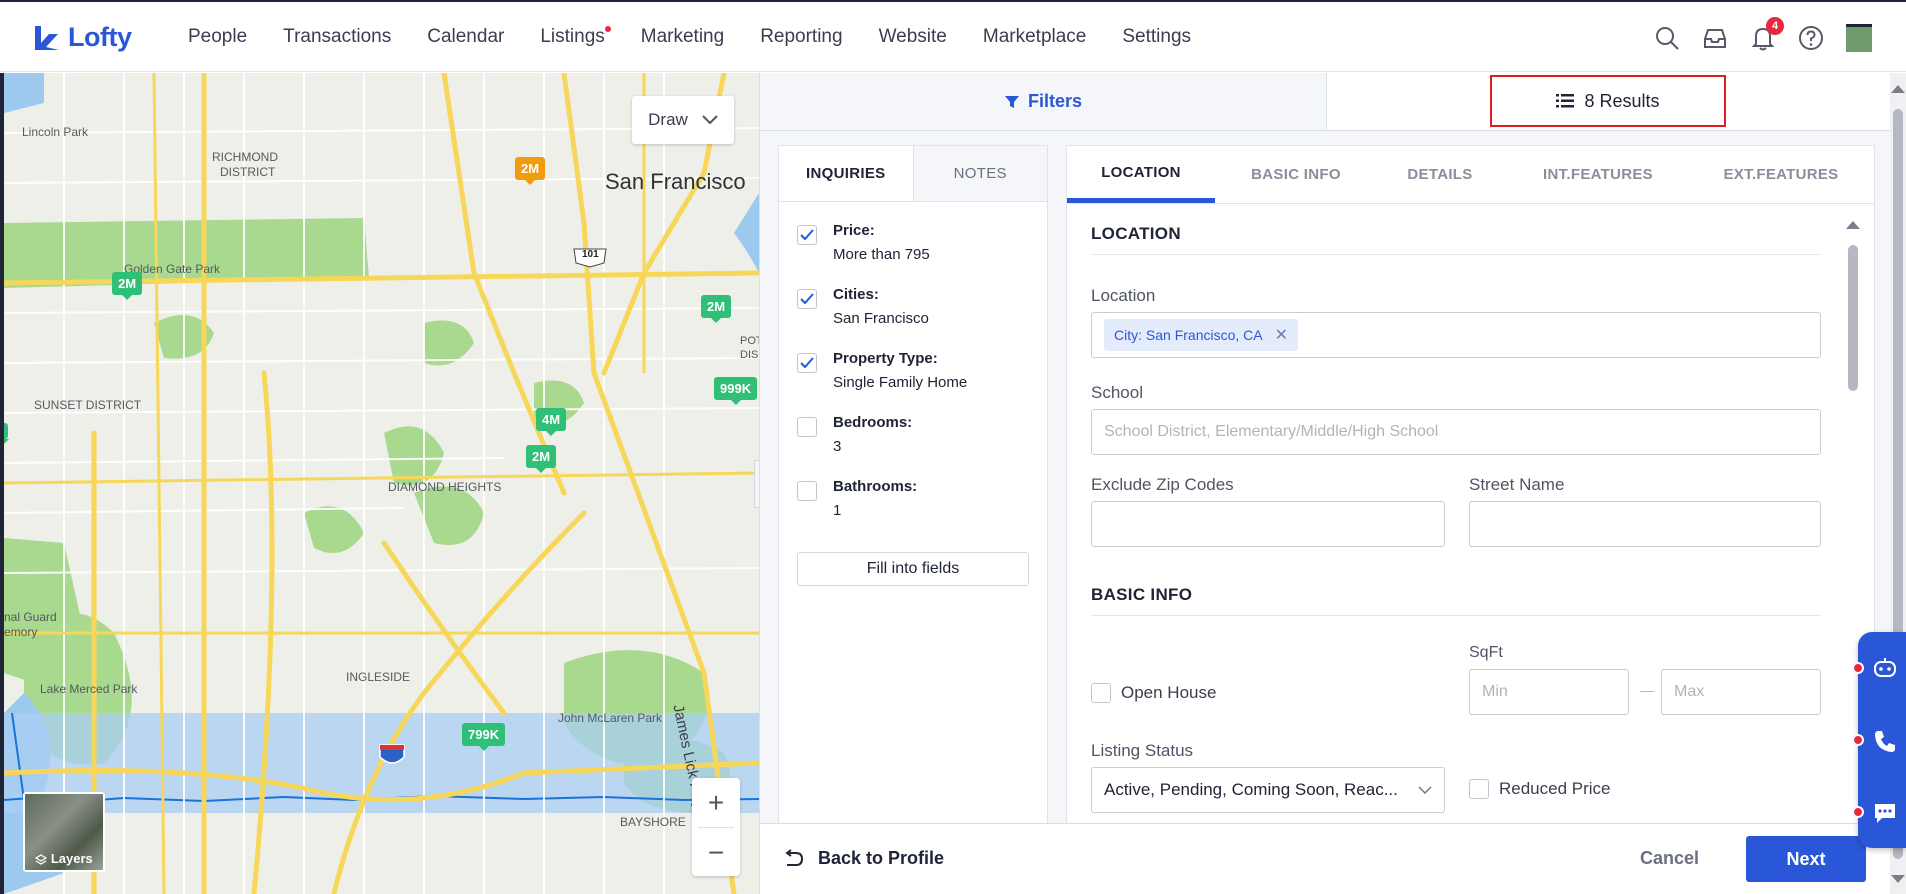 This screenshot has height=894, width=1906. I want to click on reduced-price-option: Reduced Price, so click(1540, 789).